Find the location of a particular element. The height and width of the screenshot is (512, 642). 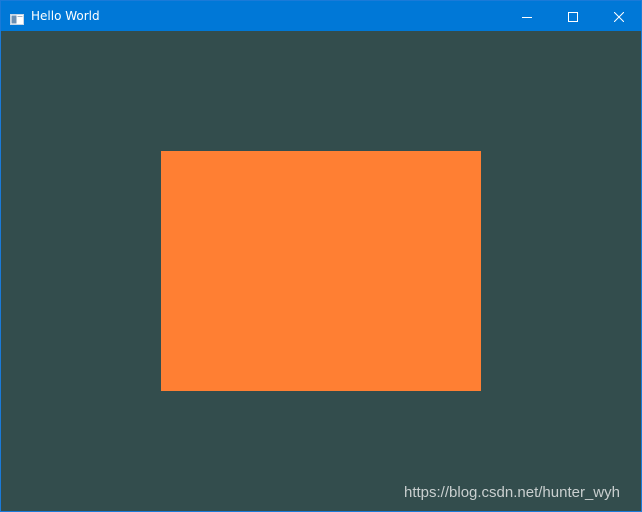

app-window-icon is located at coordinates (17, 17).